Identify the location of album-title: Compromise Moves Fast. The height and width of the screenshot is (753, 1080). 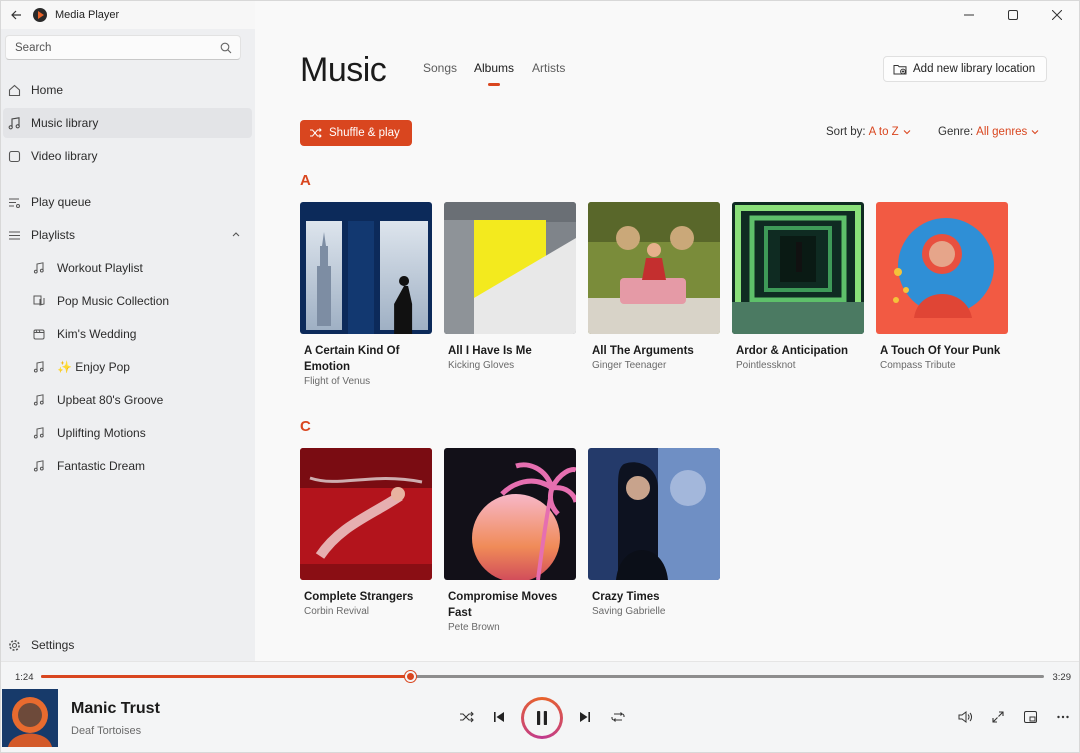
(503, 605).